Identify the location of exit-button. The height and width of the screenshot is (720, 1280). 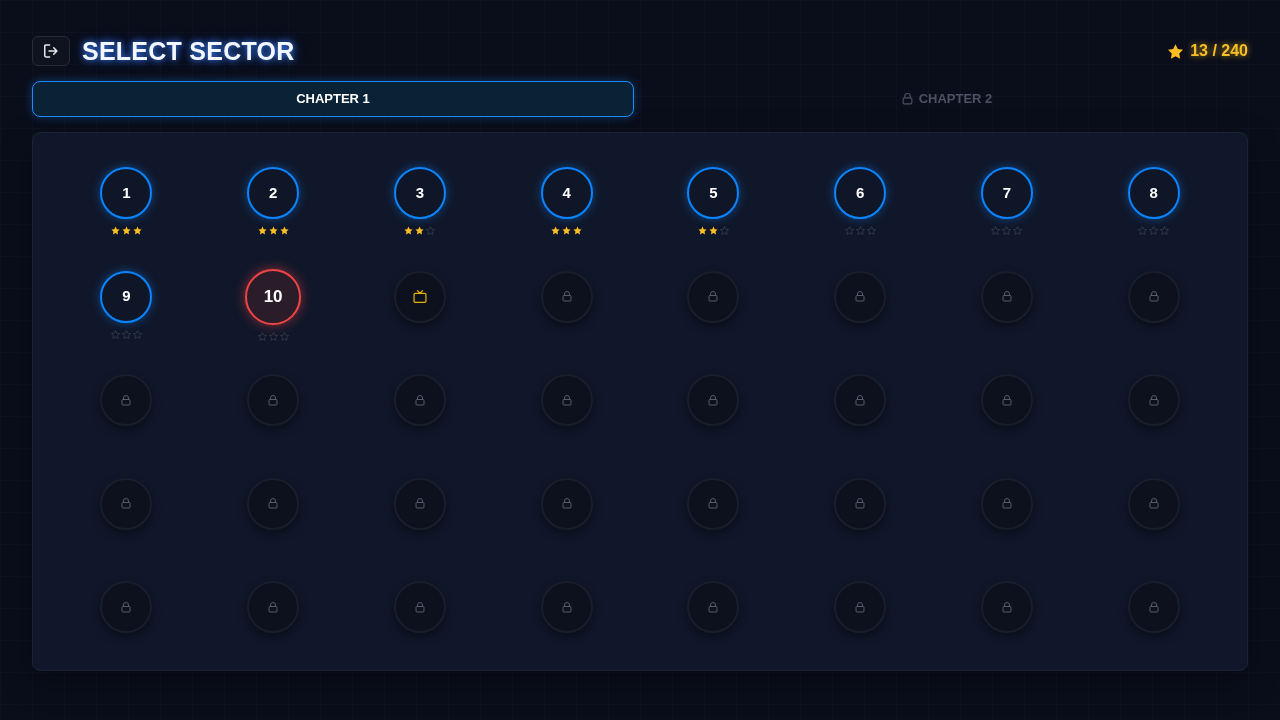
(51, 51).